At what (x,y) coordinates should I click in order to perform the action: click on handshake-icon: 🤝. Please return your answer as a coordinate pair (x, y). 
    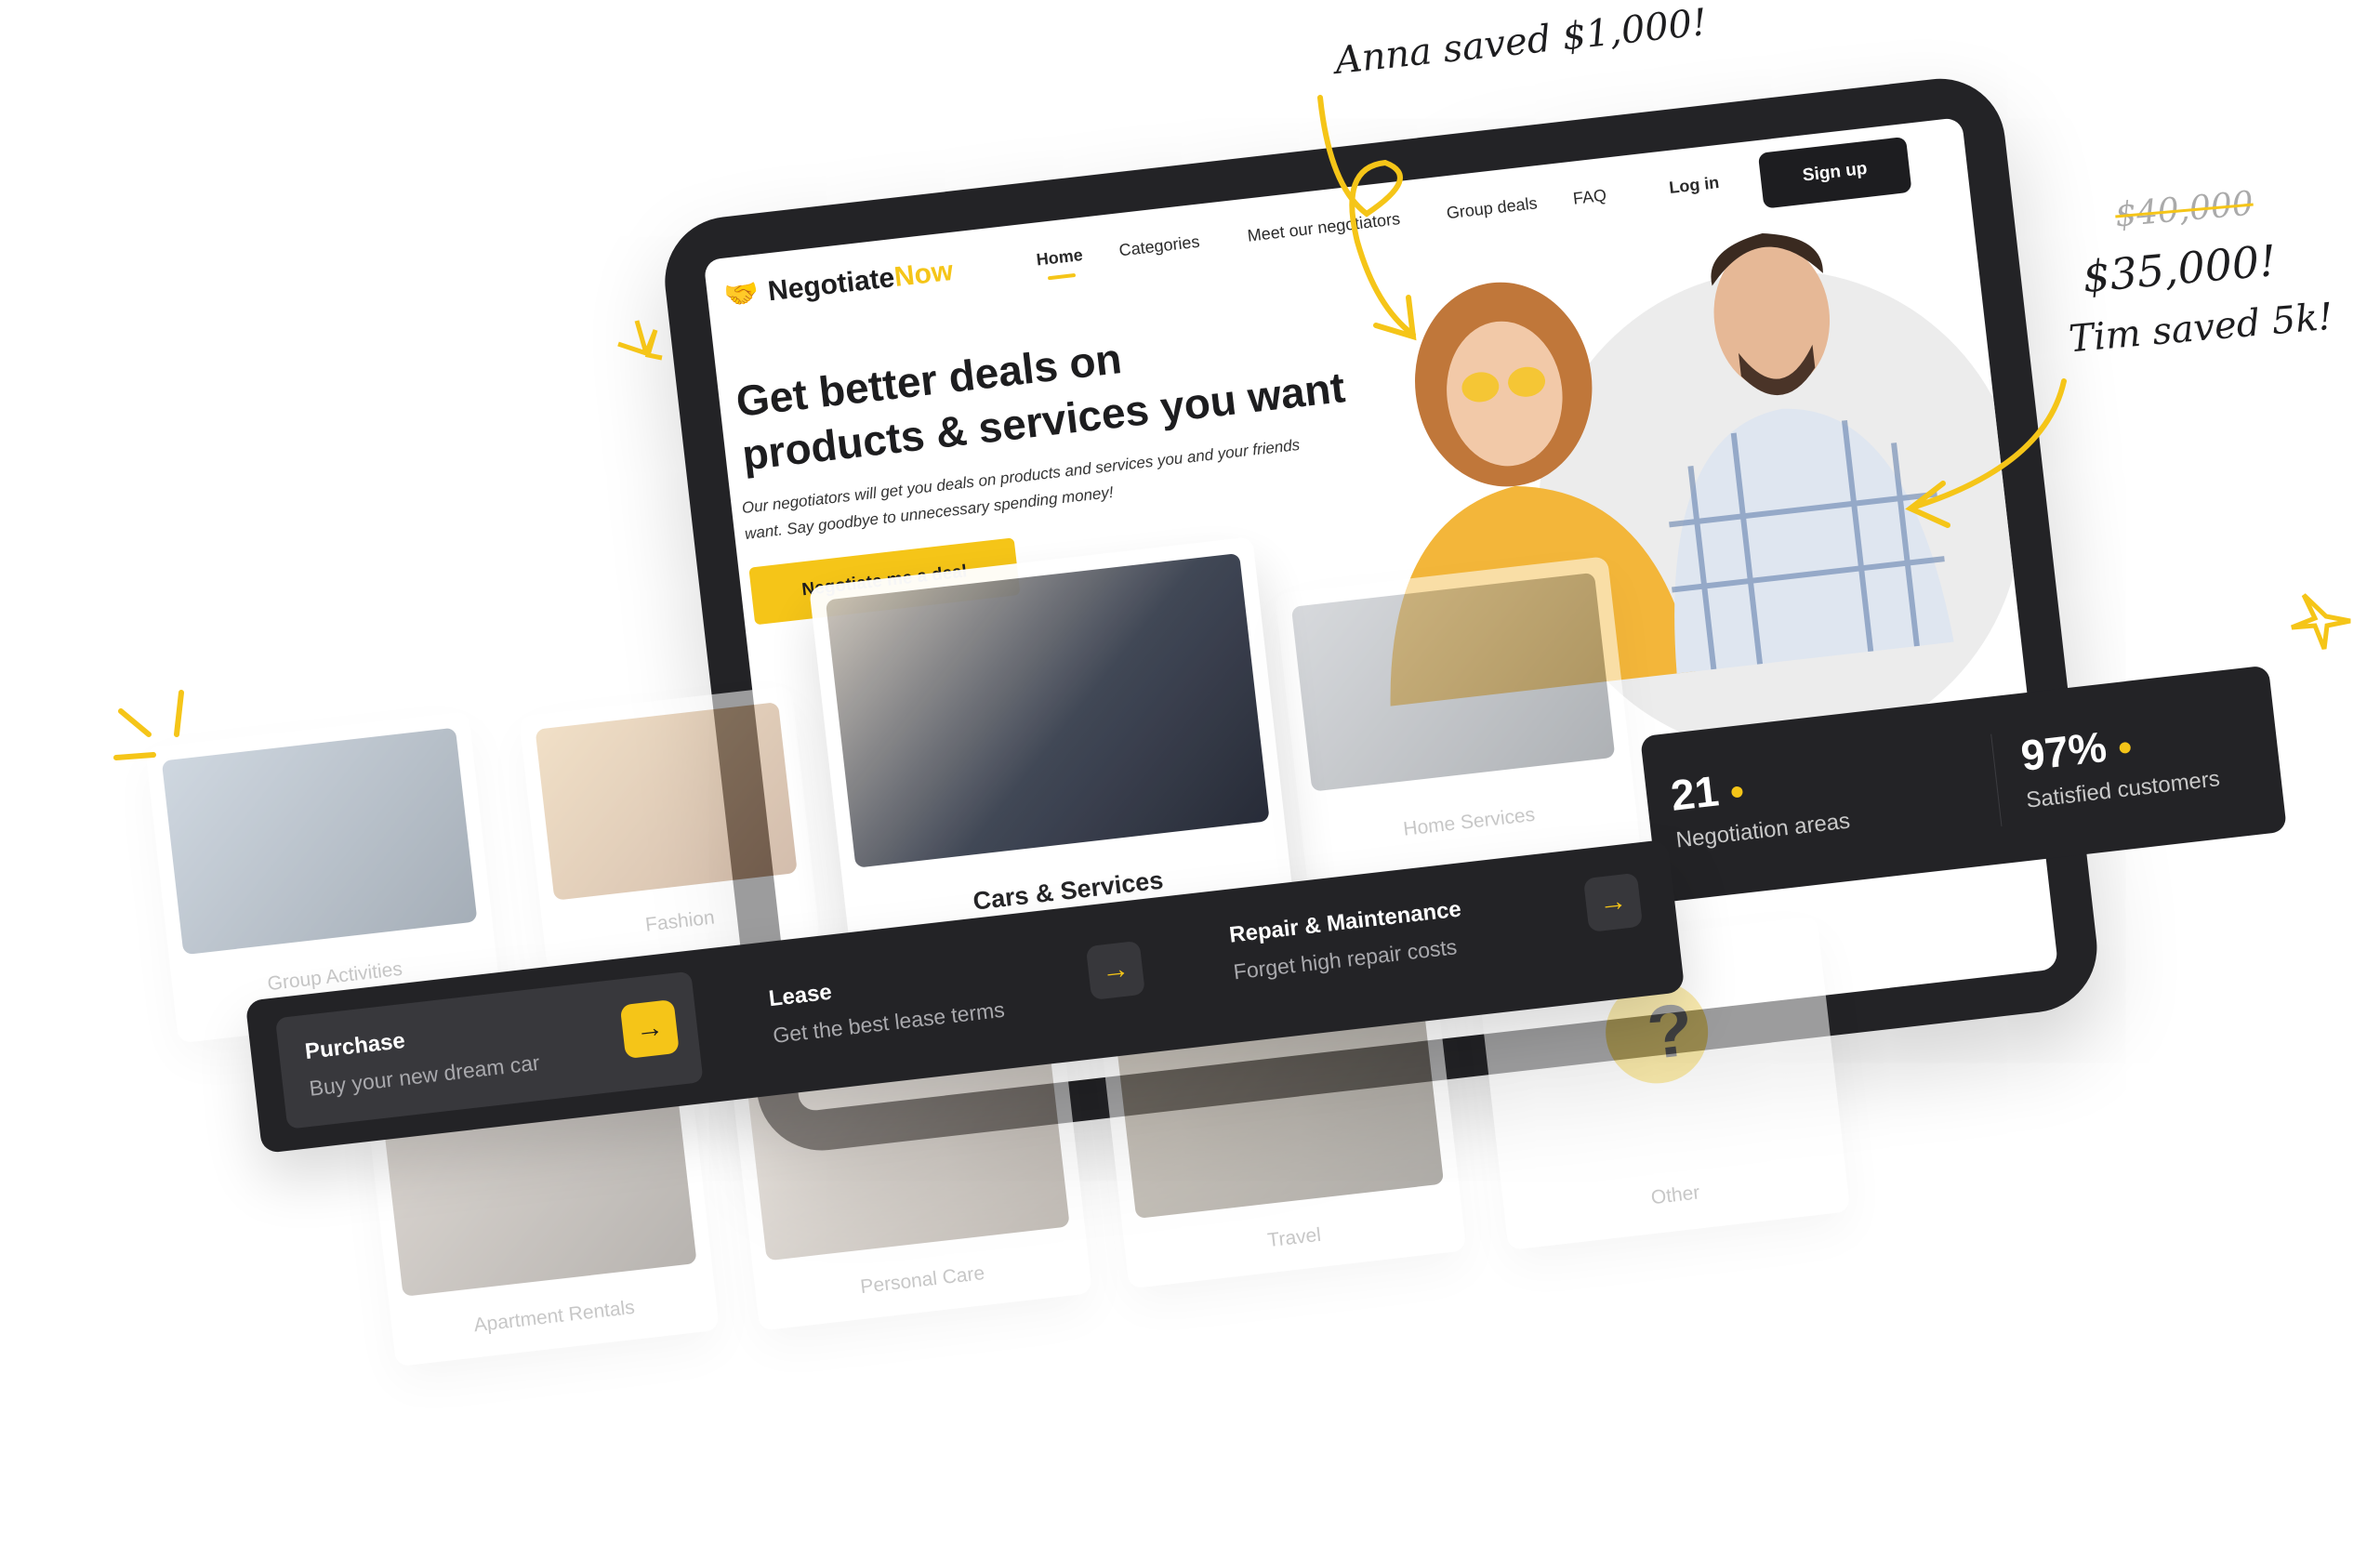
    Looking at the image, I should click on (741, 295).